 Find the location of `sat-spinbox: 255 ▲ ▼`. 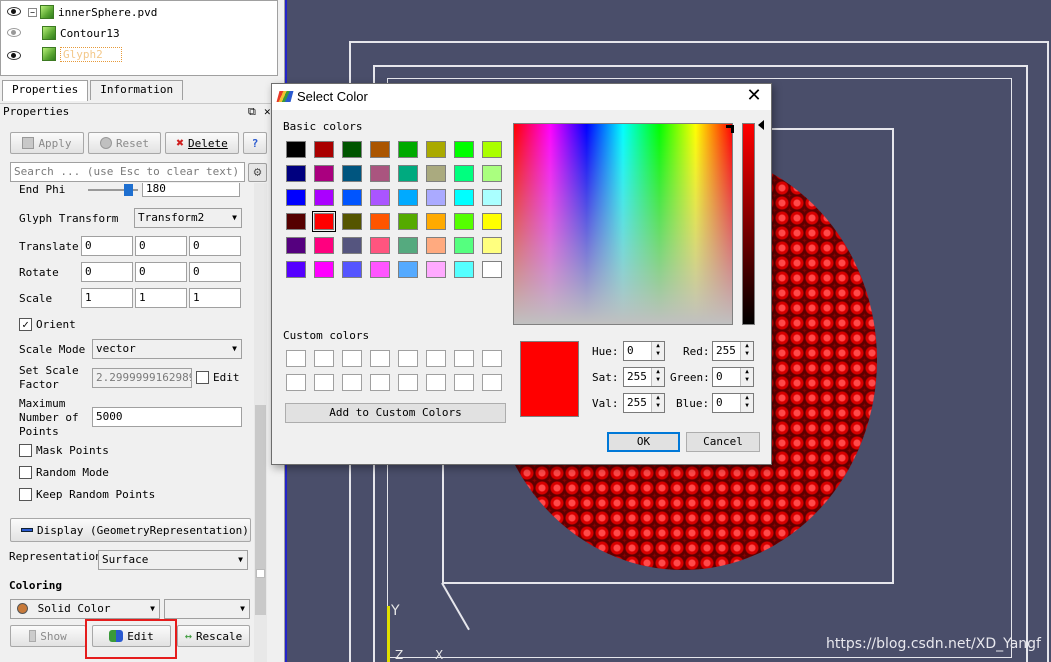

sat-spinbox: 255 ▲ ▼ is located at coordinates (644, 377).